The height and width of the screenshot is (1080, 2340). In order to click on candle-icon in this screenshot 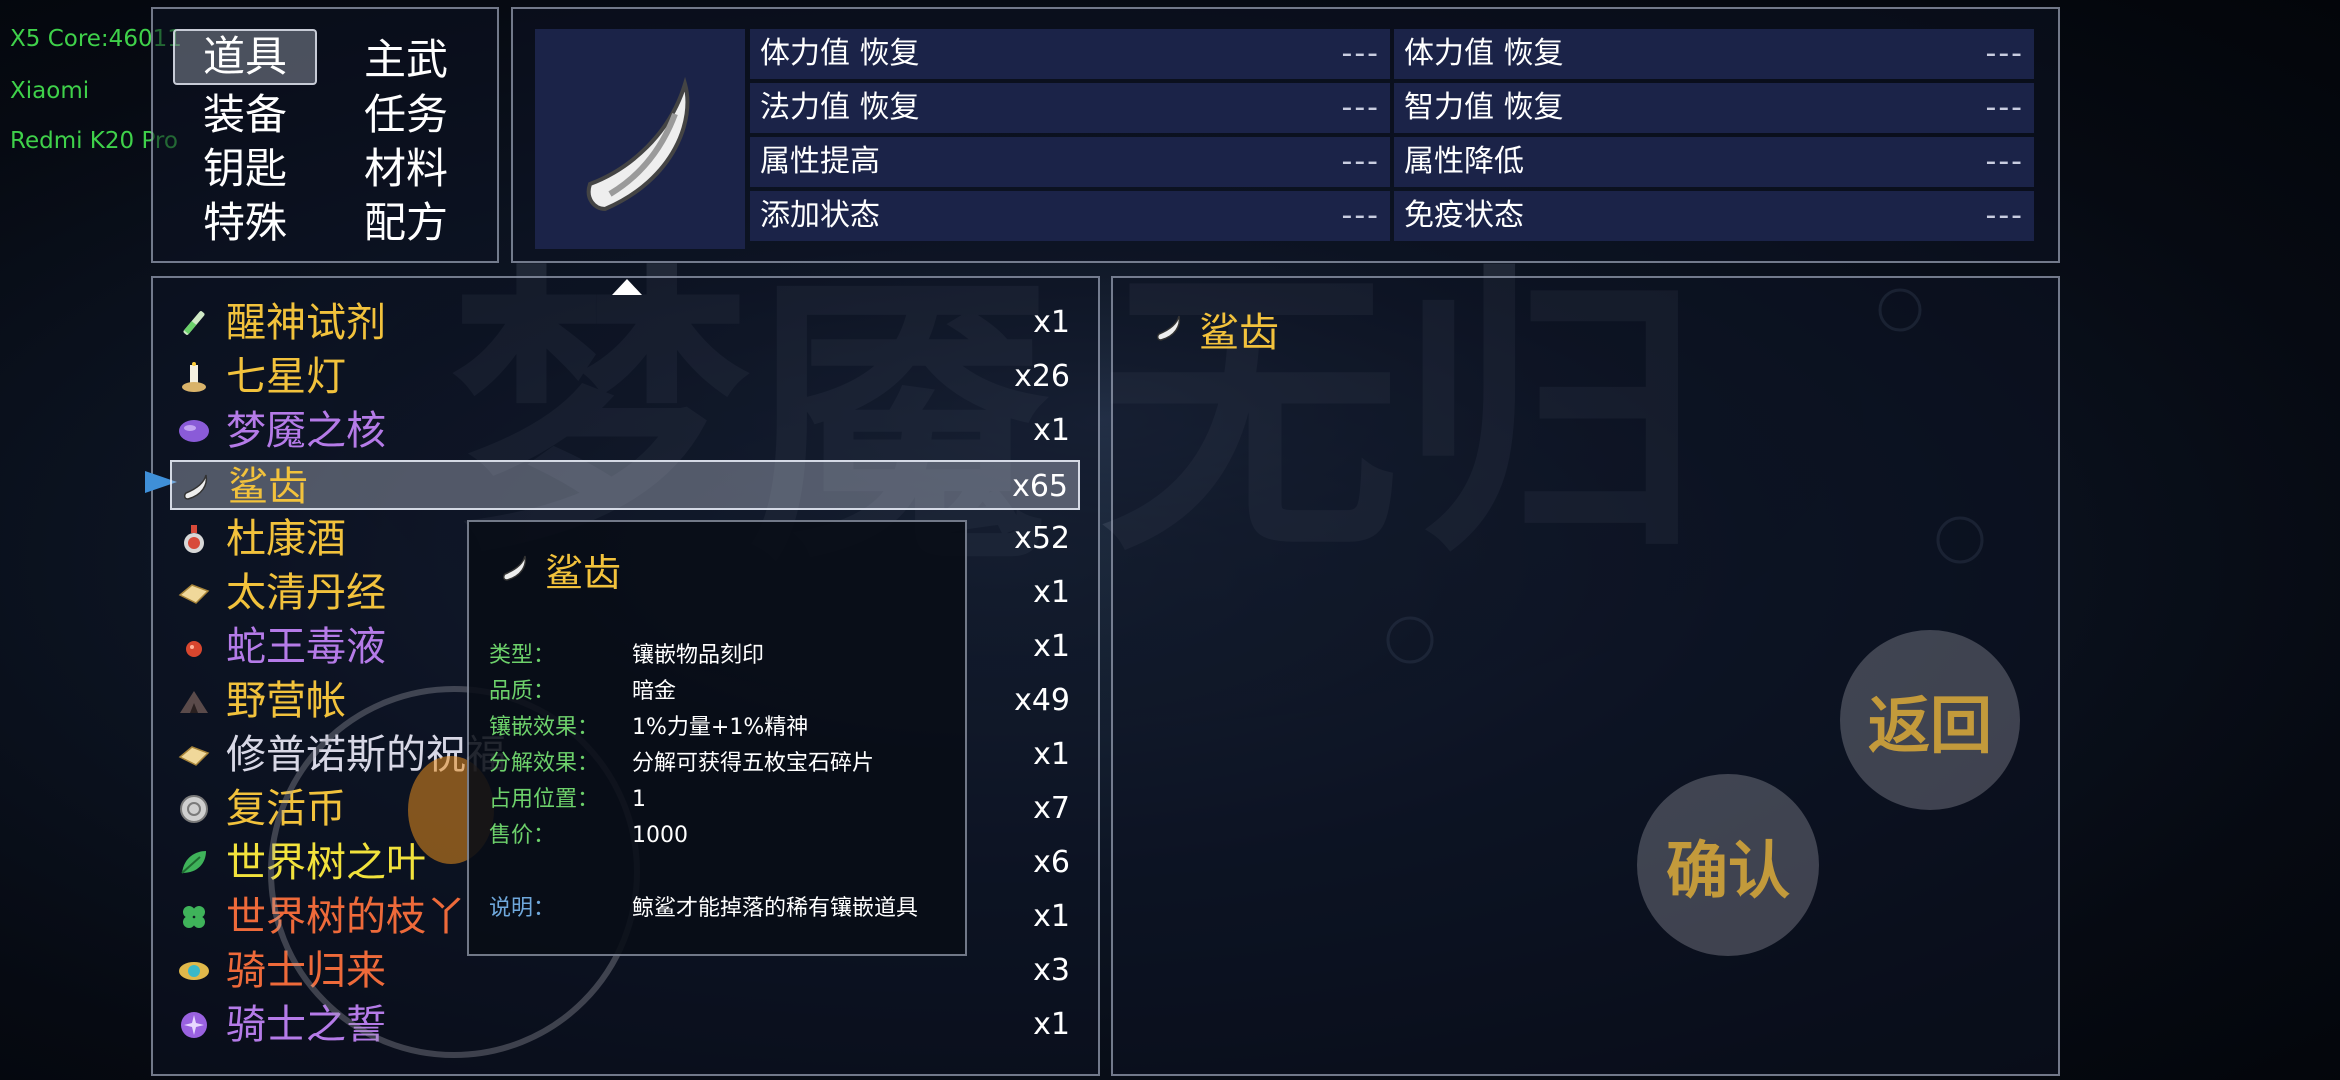, I will do `click(194, 377)`.